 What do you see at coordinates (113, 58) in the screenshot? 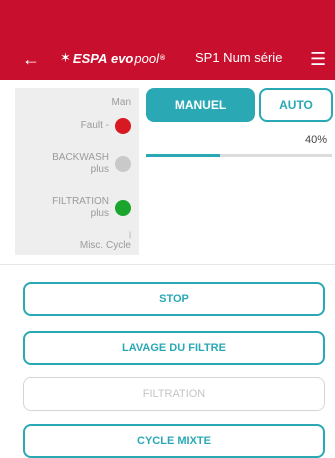
I see `espa-evopool-logo: ✶ ESPA evo pool ®` at bounding box center [113, 58].